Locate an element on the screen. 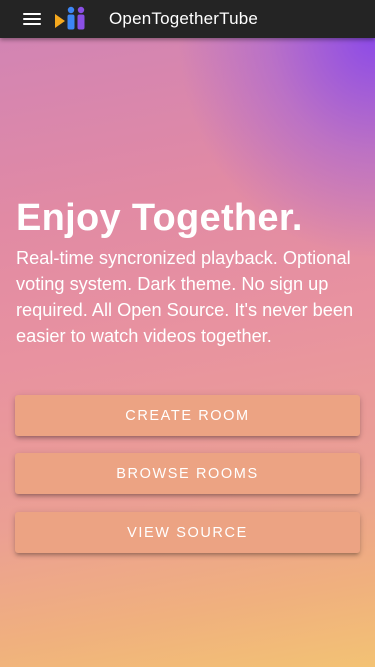  hamburger-menu-icon is located at coordinates (34, 19).